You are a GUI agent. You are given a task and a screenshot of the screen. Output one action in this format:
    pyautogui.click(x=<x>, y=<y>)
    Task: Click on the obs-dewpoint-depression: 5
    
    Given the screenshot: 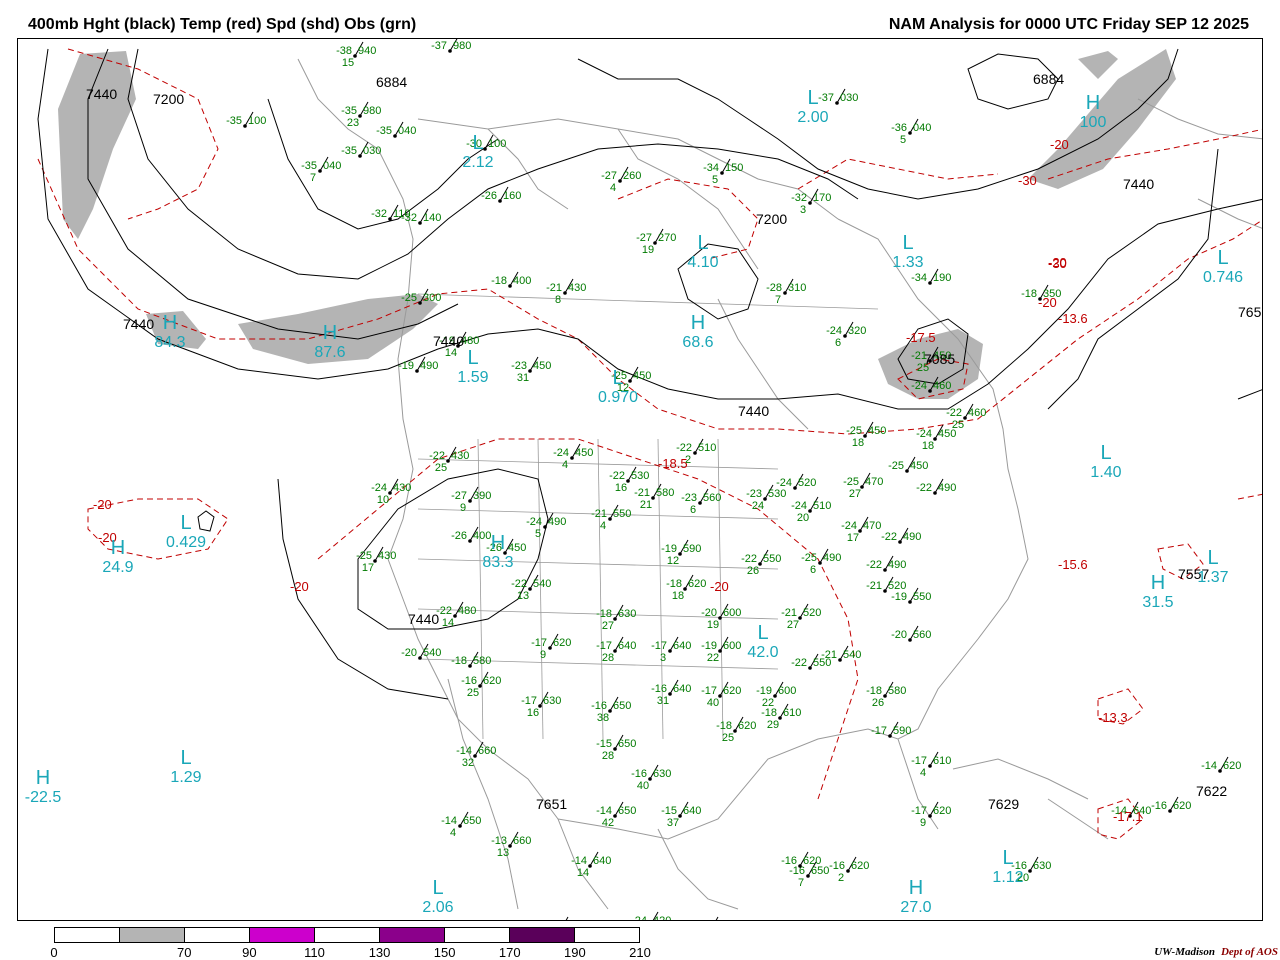 What is the action you would take?
    pyautogui.click(x=903, y=140)
    